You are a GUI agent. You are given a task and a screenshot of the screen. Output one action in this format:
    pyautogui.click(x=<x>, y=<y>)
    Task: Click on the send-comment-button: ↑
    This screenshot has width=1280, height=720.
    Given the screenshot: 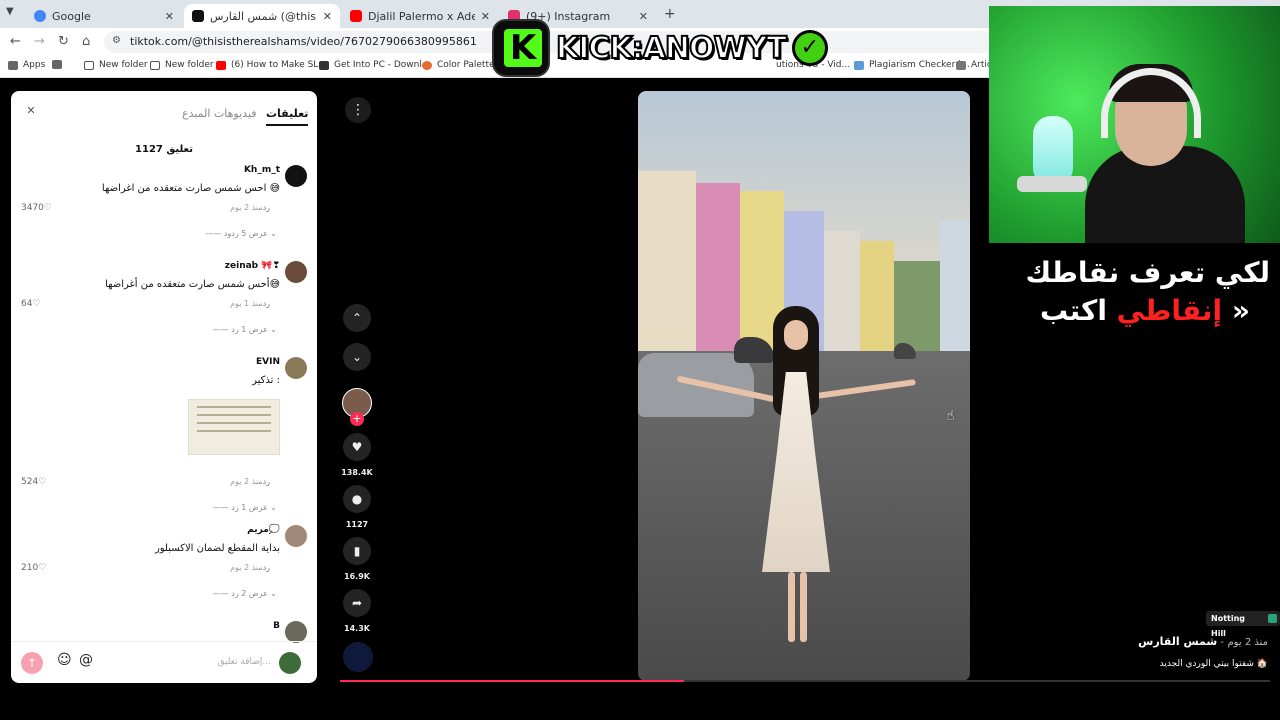 What is the action you would take?
    pyautogui.click(x=32, y=663)
    